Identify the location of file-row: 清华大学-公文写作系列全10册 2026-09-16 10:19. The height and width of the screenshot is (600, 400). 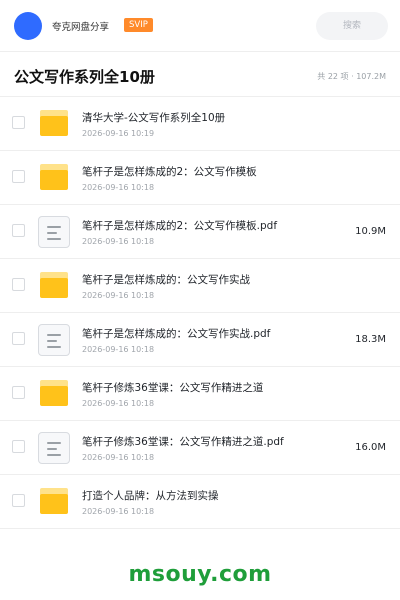
(200, 124).